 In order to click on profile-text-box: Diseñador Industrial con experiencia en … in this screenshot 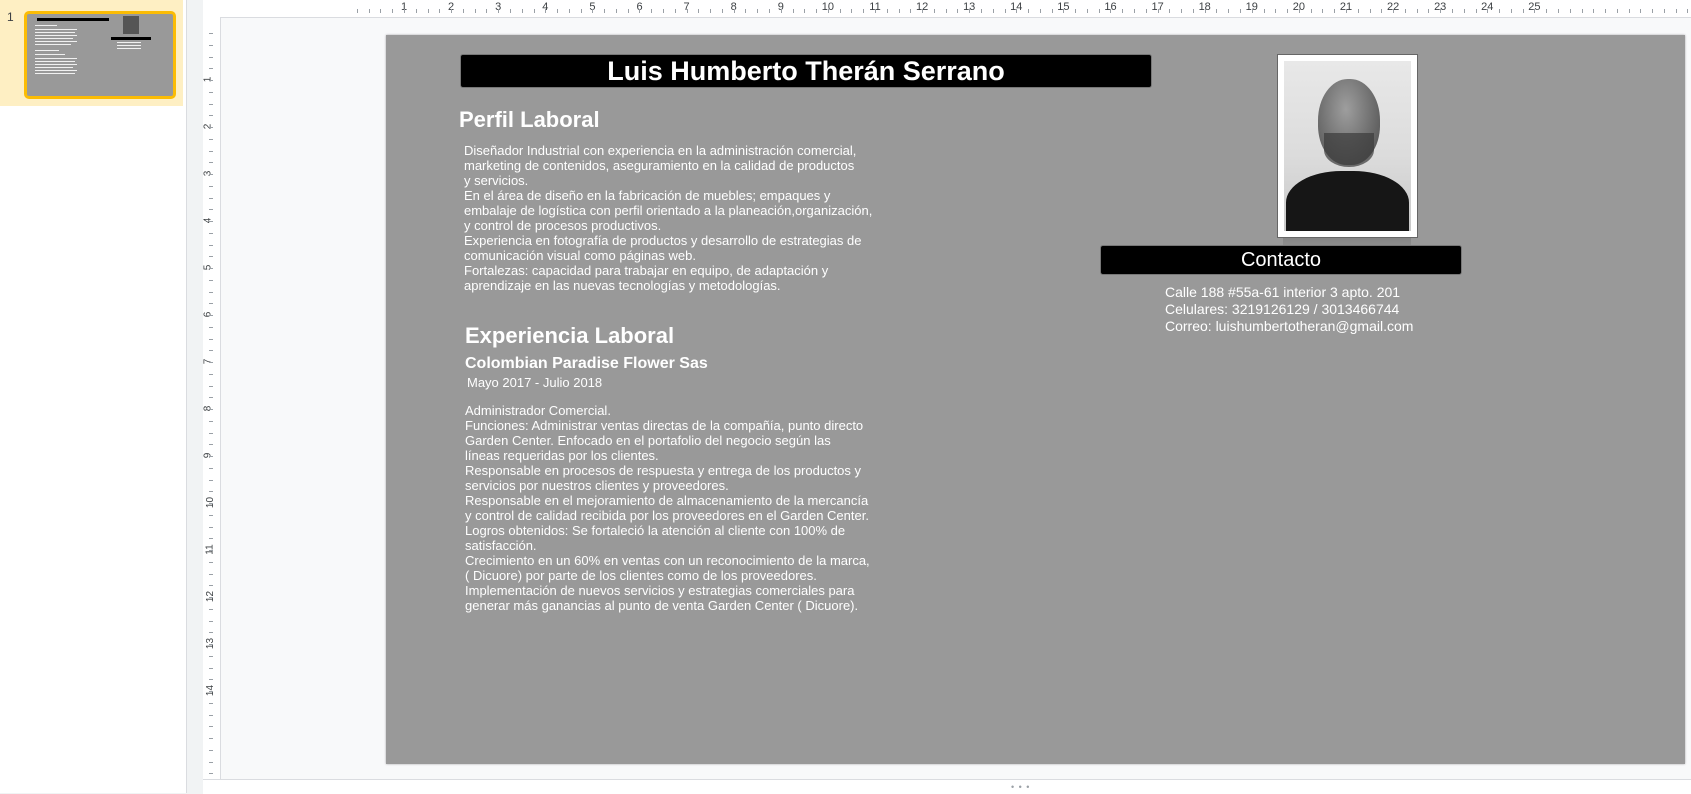, I will do `click(674, 218)`.